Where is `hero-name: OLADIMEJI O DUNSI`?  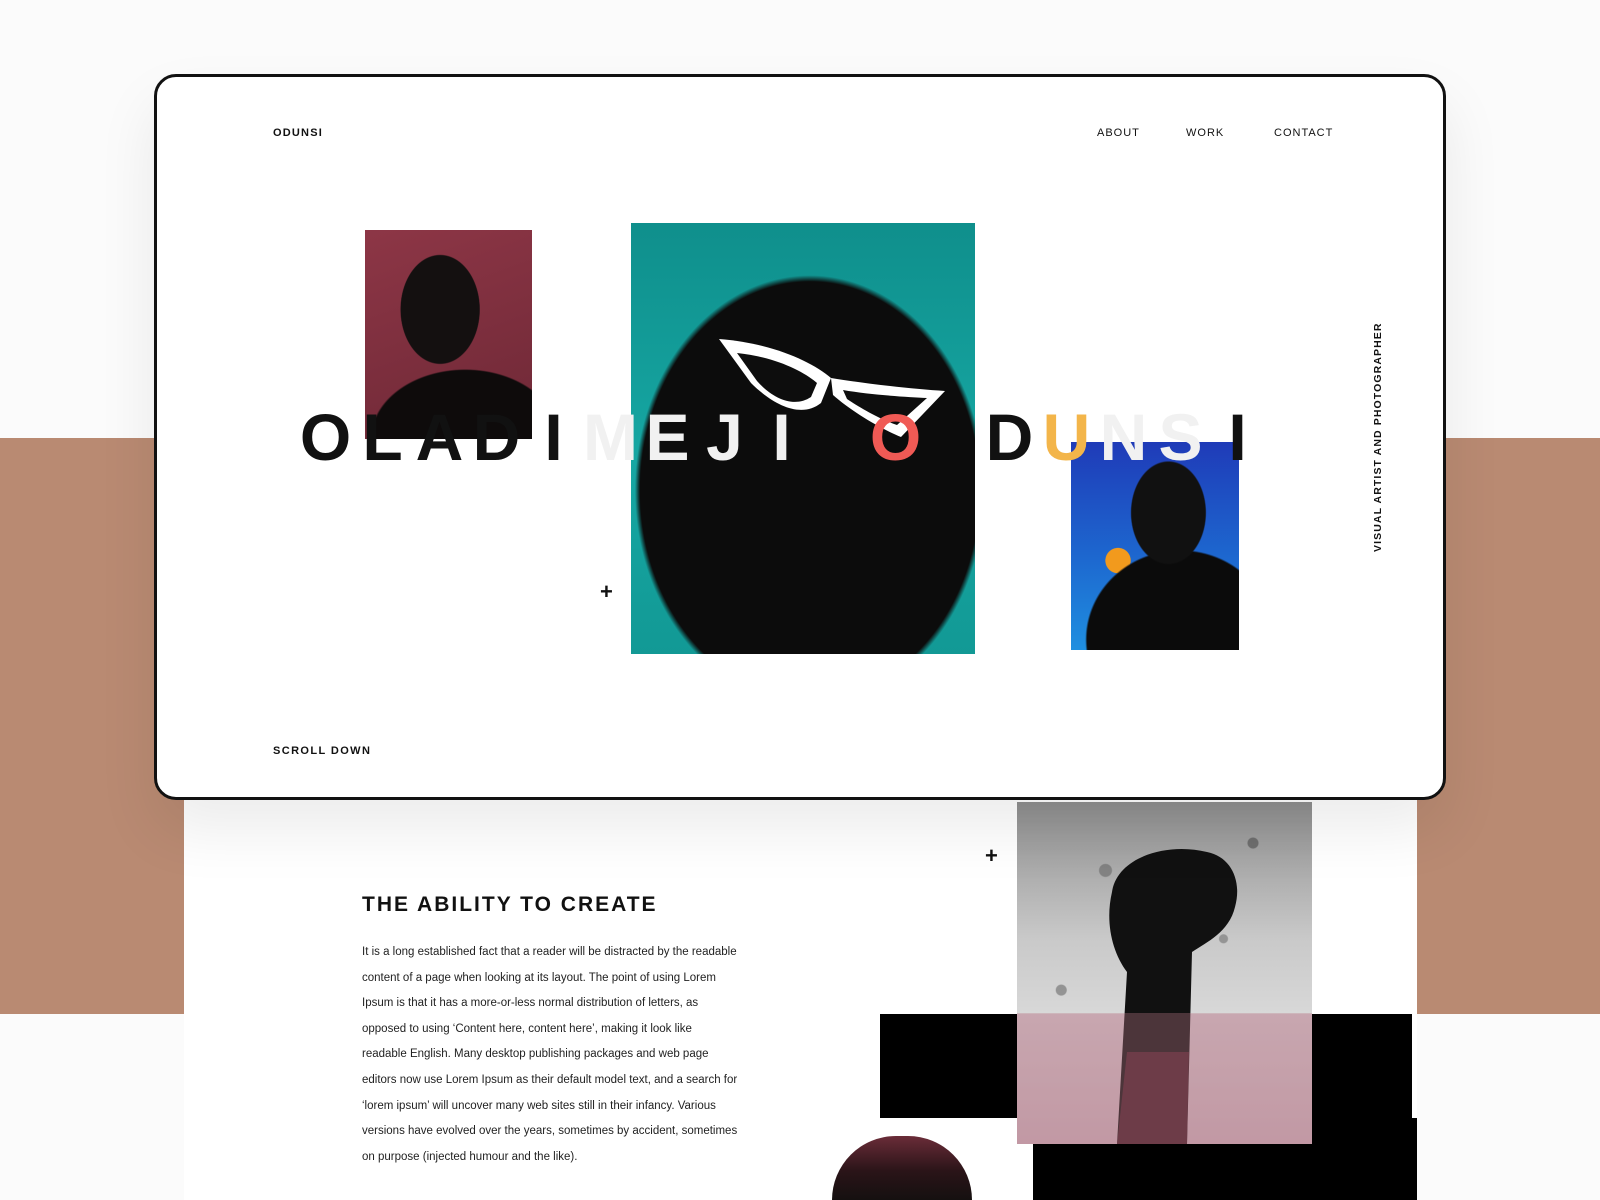 hero-name: OLADIMEJI O DUNSI is located at coordinates (781, 437).